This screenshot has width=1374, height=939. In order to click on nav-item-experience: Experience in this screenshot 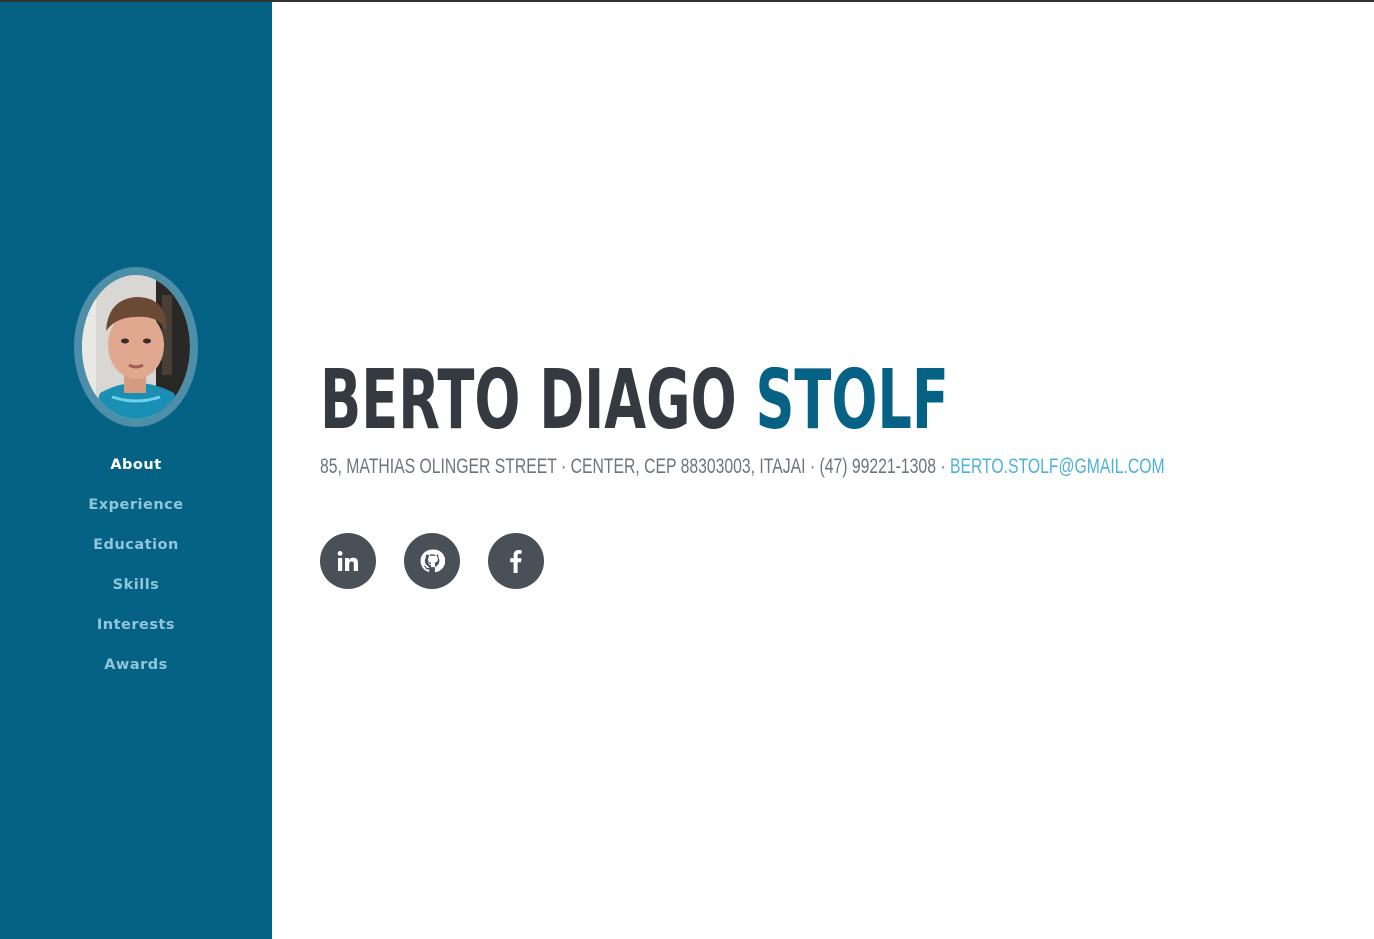, I will do `click(135, 505)`.